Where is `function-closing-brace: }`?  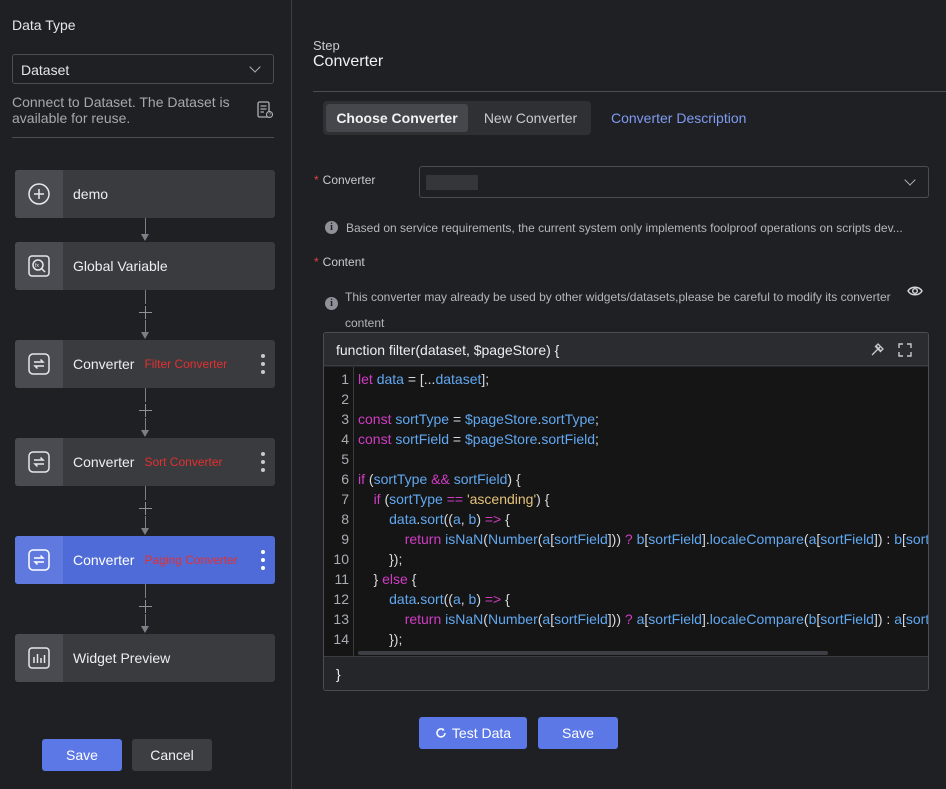
function-closing-brace: } is located at coordinates (338, 674).